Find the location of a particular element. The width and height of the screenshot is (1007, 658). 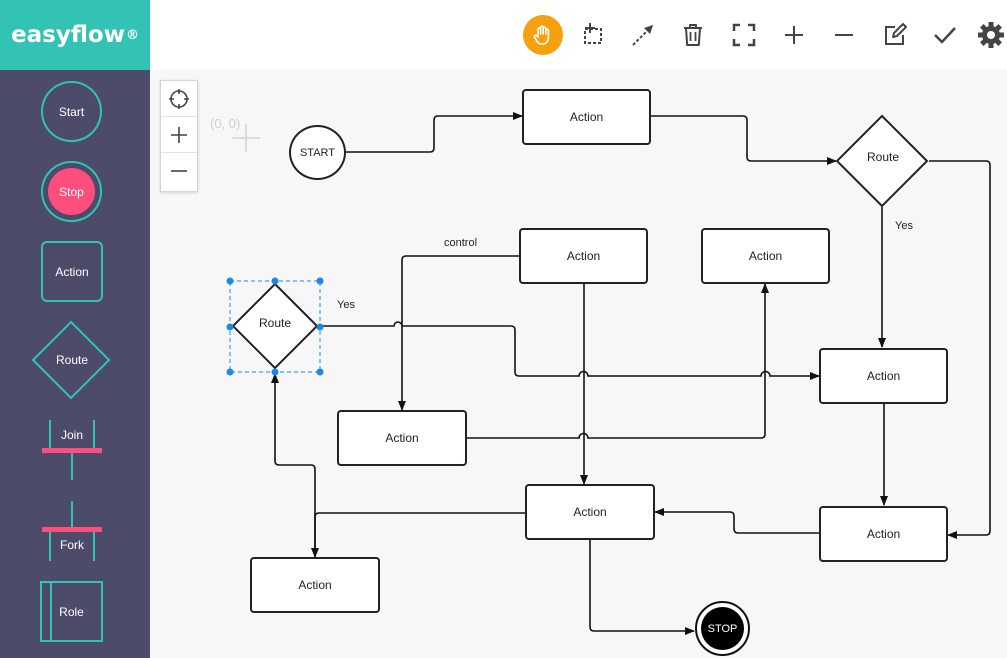

edge-action-left-to-action-mid-right is located at coordinates (617, 361).